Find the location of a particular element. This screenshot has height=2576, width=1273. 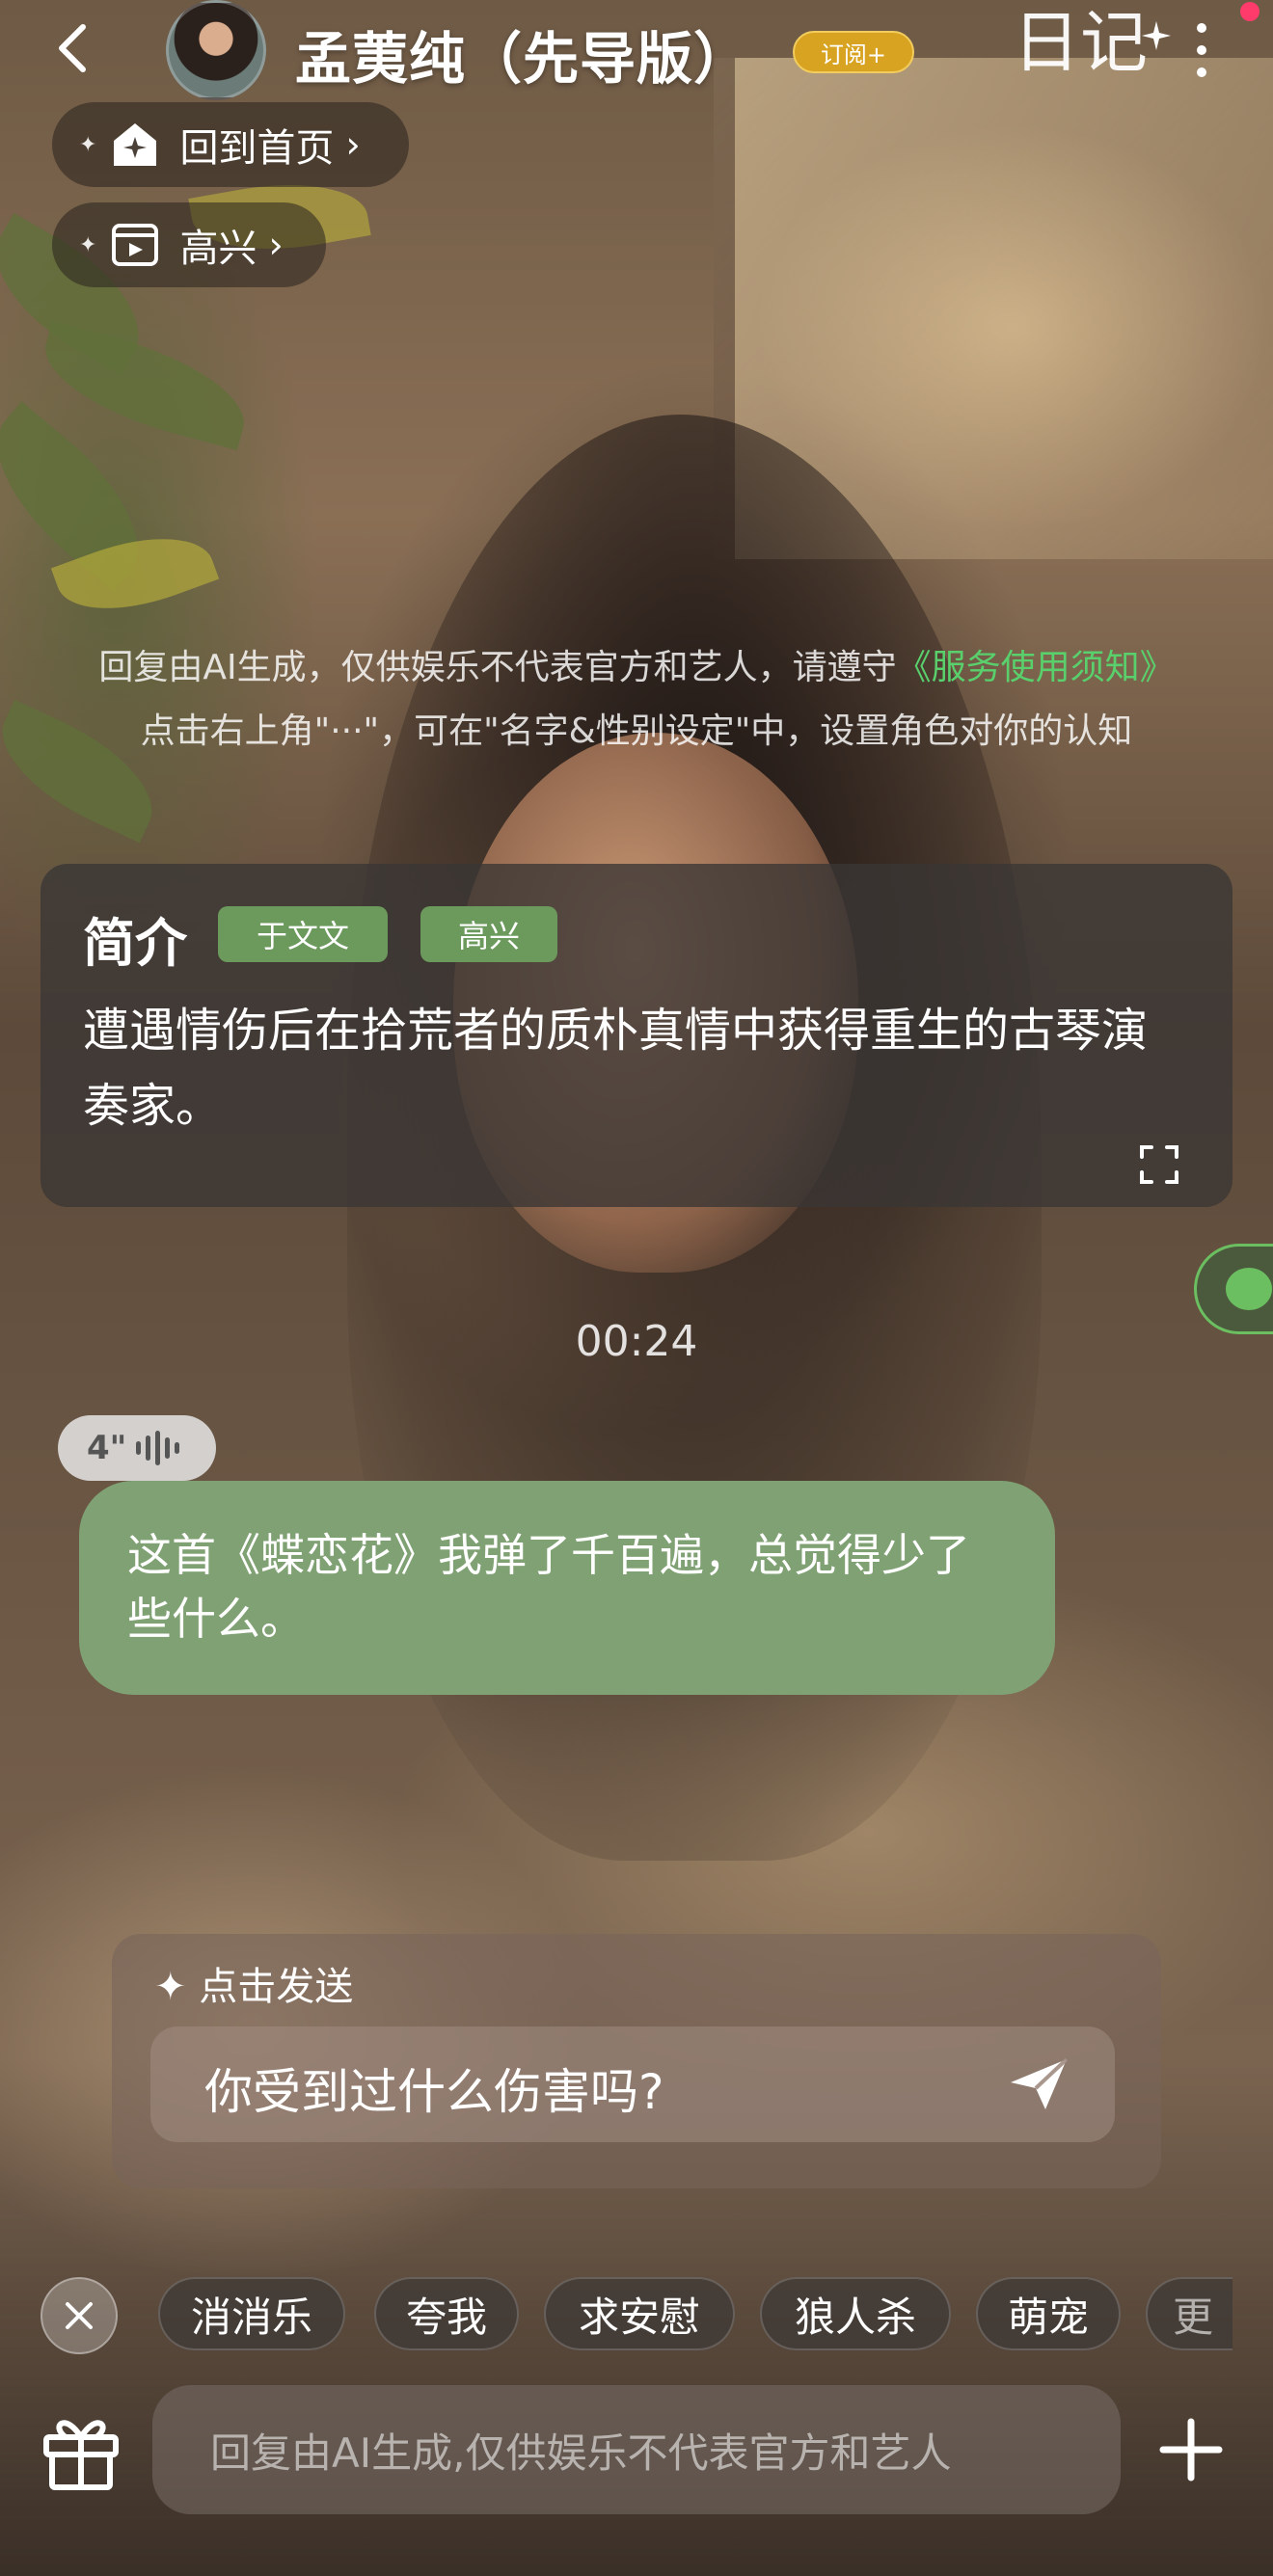

notification-dot is located at coordinates (1249, 11).